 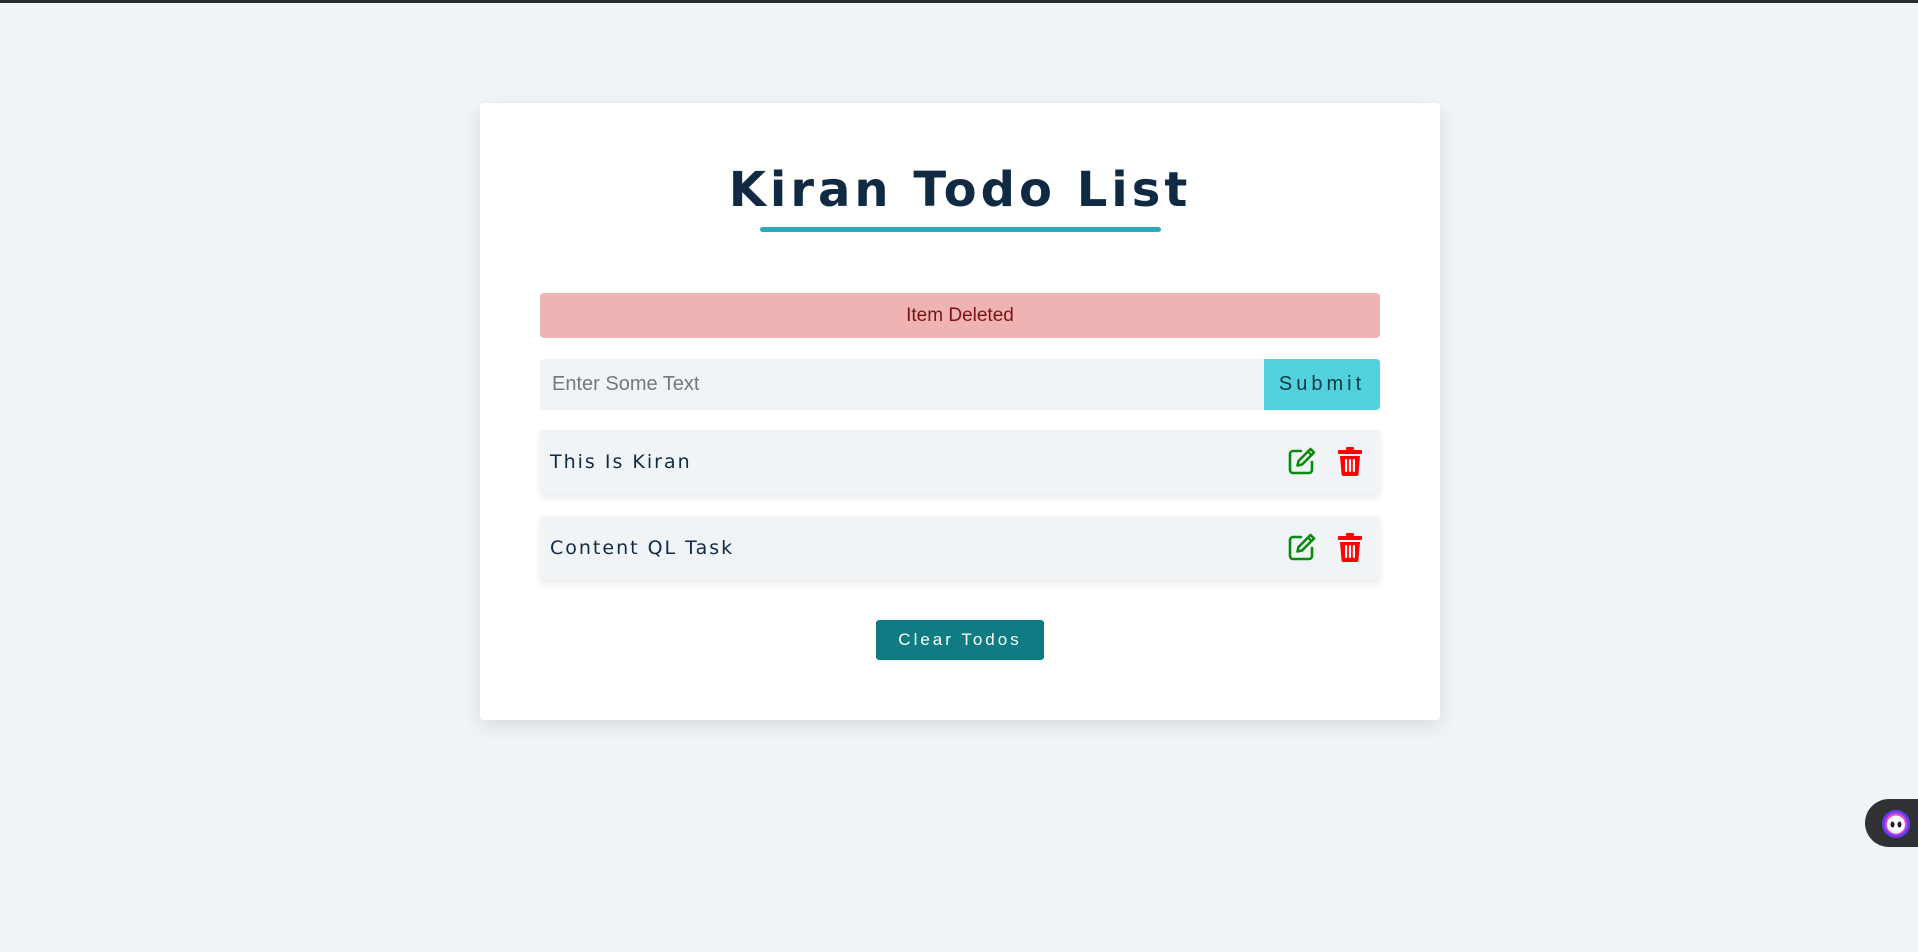 I want to click on alert-banner: Item Deleted, so click(x=960, y=315).